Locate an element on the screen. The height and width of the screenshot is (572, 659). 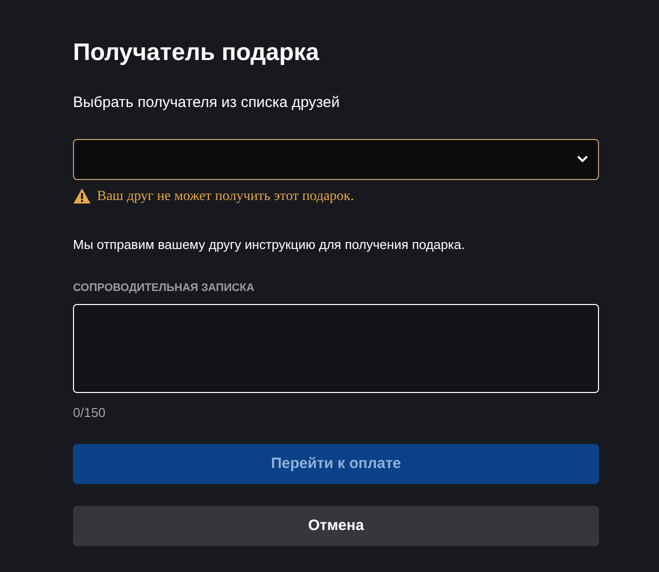
warning-text: Ваш друг не может получить этот подарок. is located at coordinates (225, 197).